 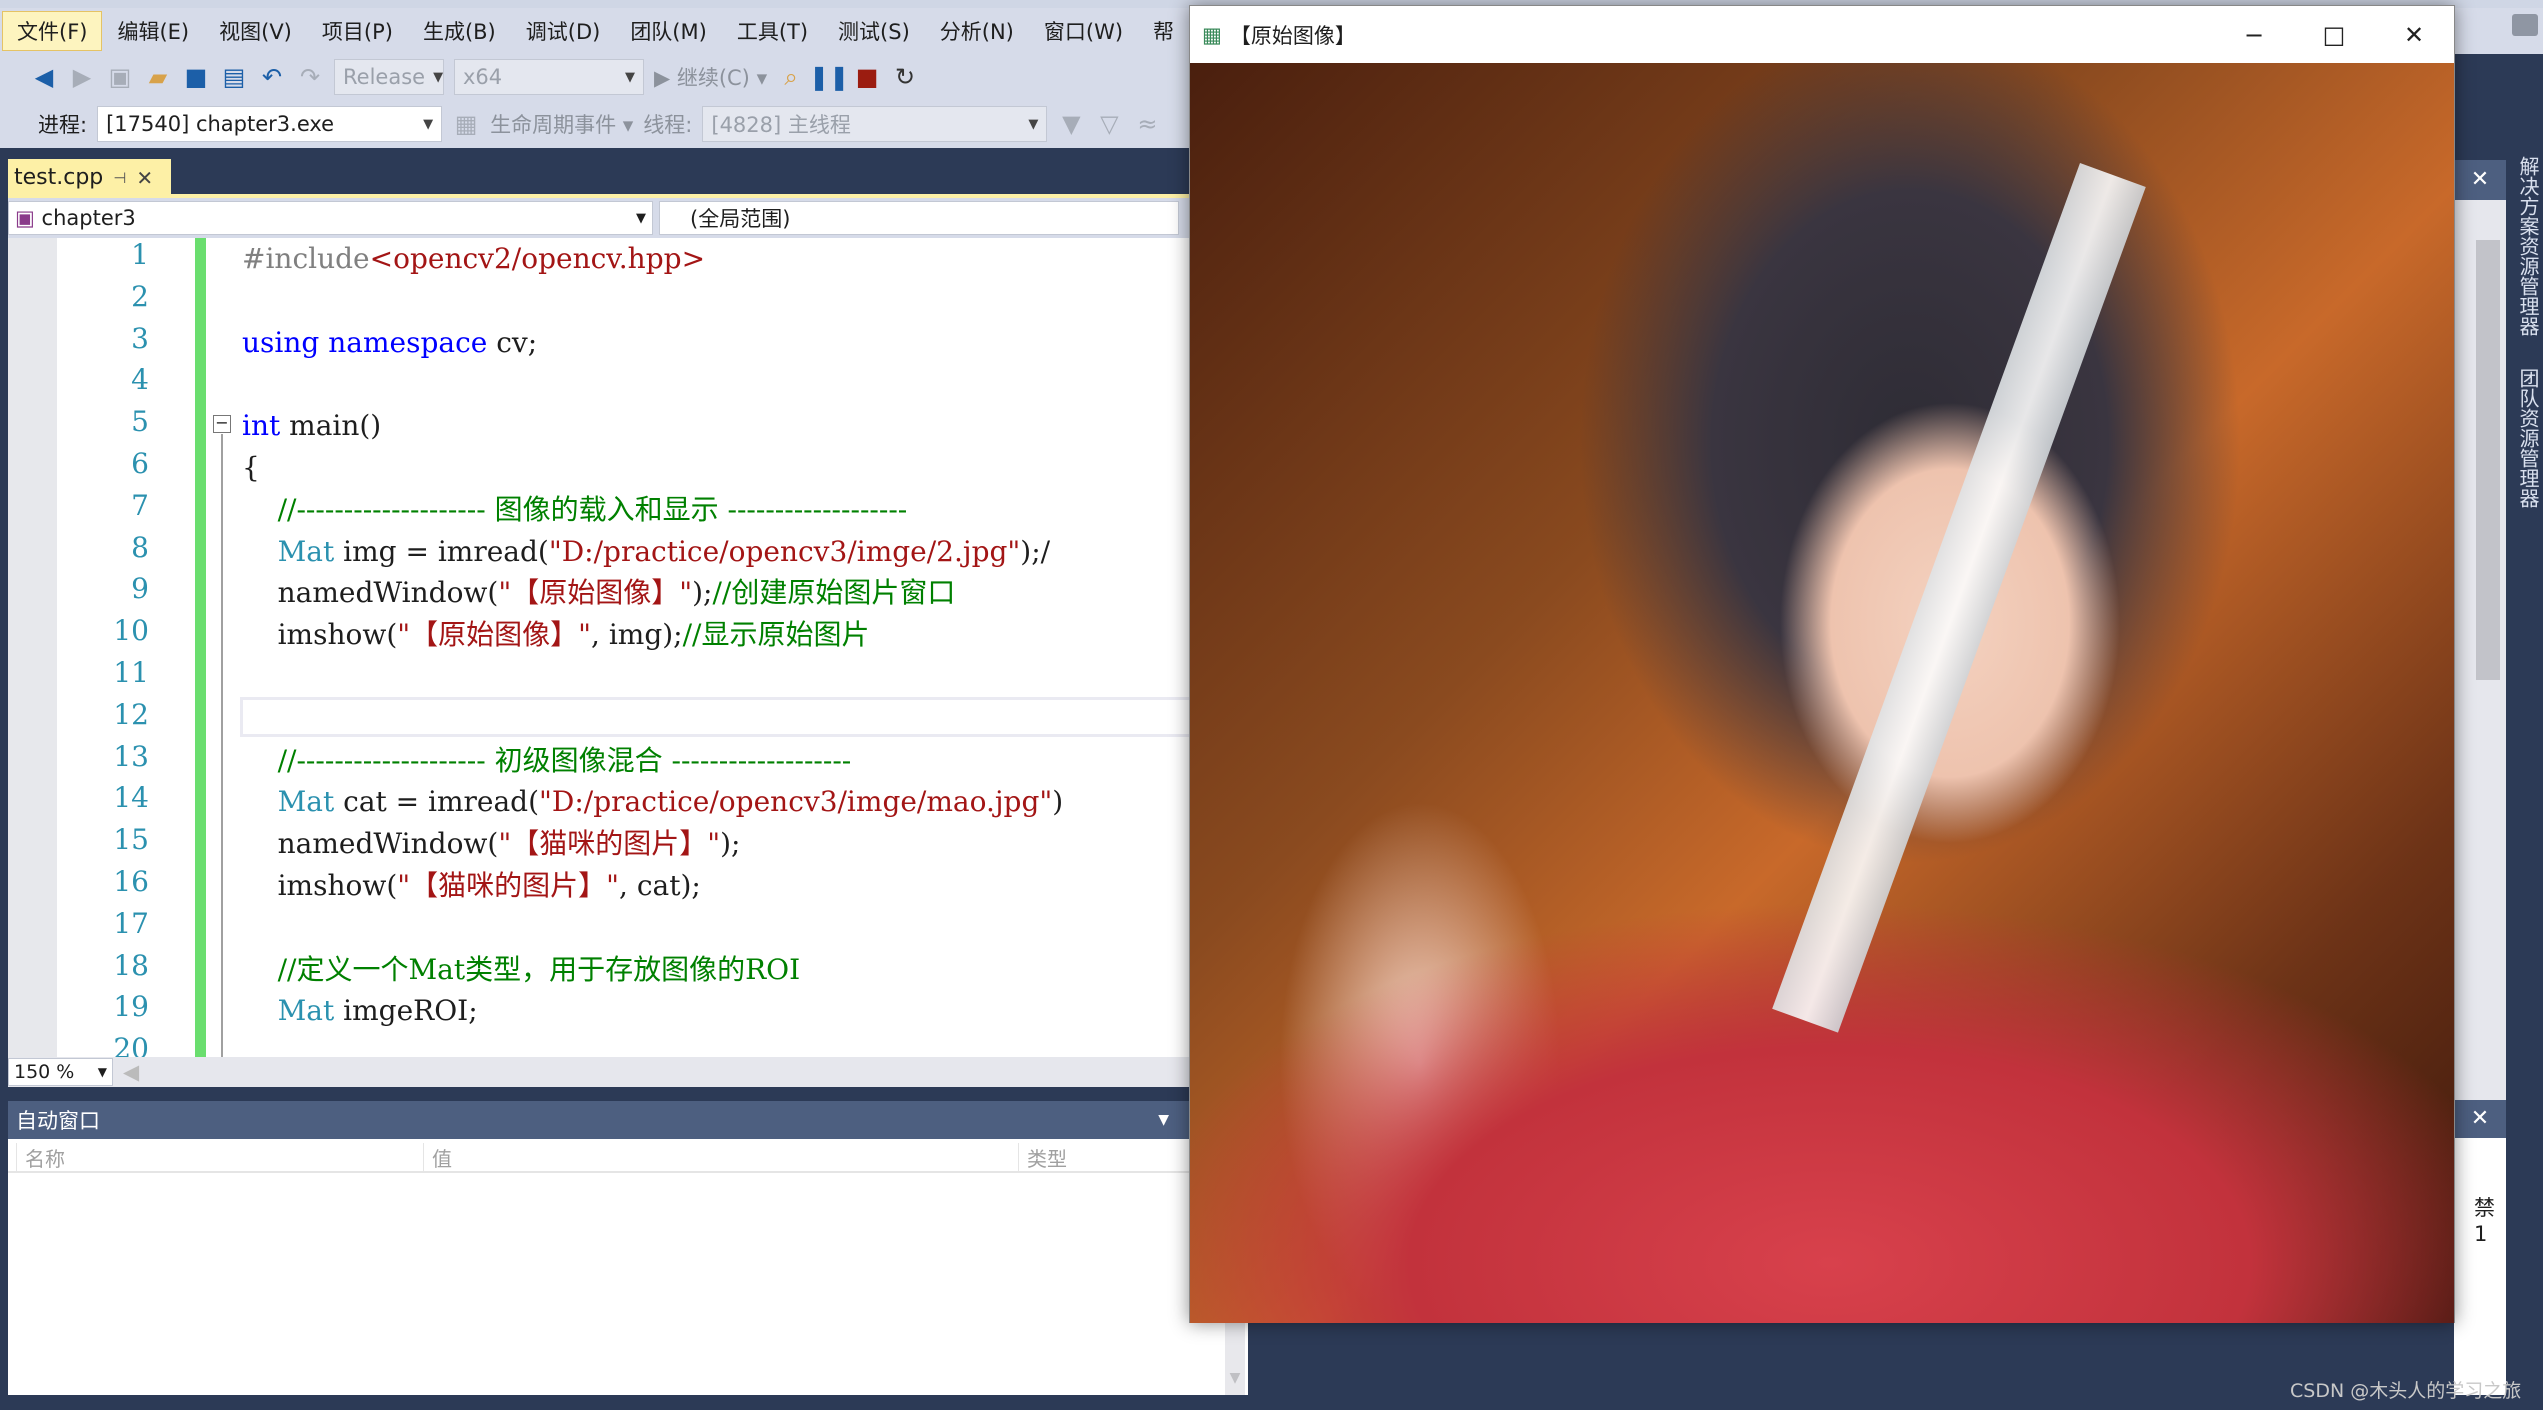 What do you see at coordinates (2528, 246) in the screenshot?
I see `solution-explorer-tab: 解决方案资源管理器` at bounding box center [2528, 246].